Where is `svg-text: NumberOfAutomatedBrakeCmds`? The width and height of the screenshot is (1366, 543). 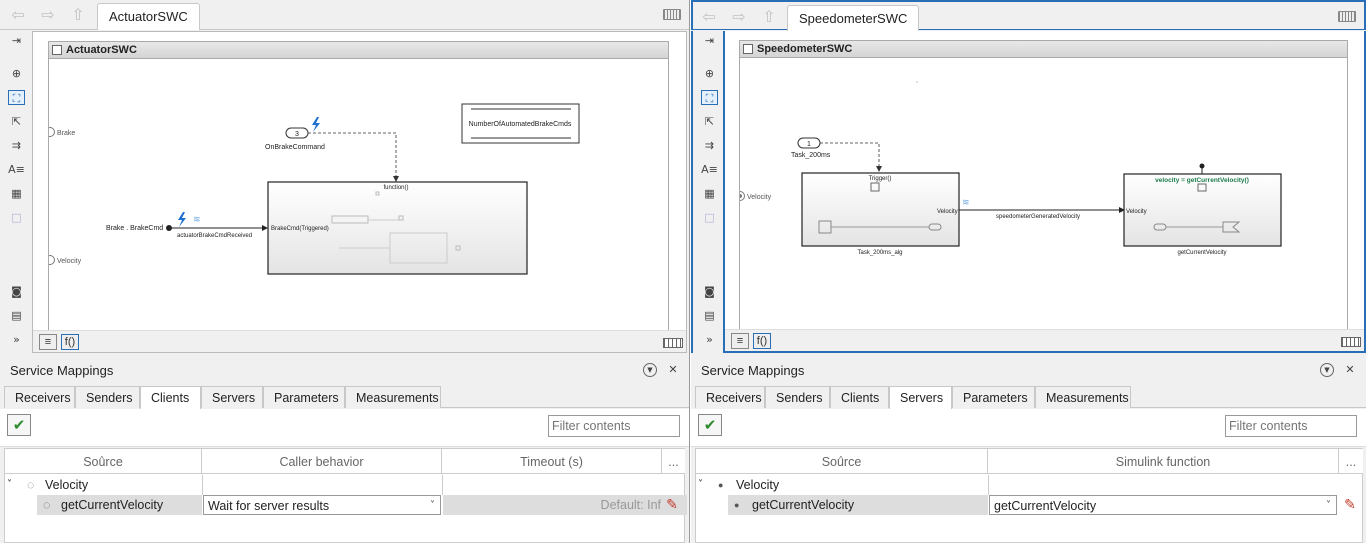 svg-text: NumberOfAutomatedBrakeCmds is located at coordinates (520, 124).